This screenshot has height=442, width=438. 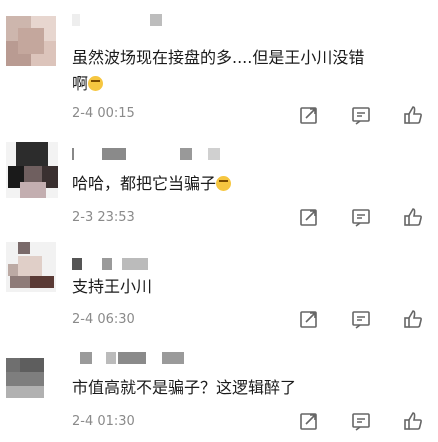 I want to click on comment-text: 支持王小川, so click(x=112, y=286).